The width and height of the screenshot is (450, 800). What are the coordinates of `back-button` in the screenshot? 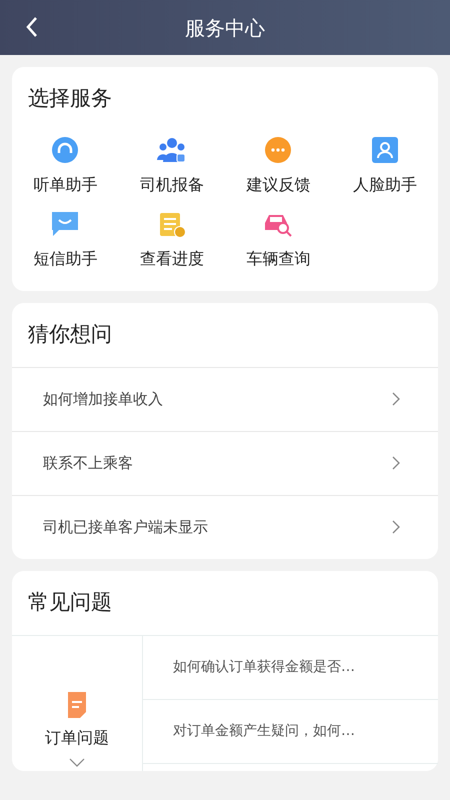 It's located at (32, 27).